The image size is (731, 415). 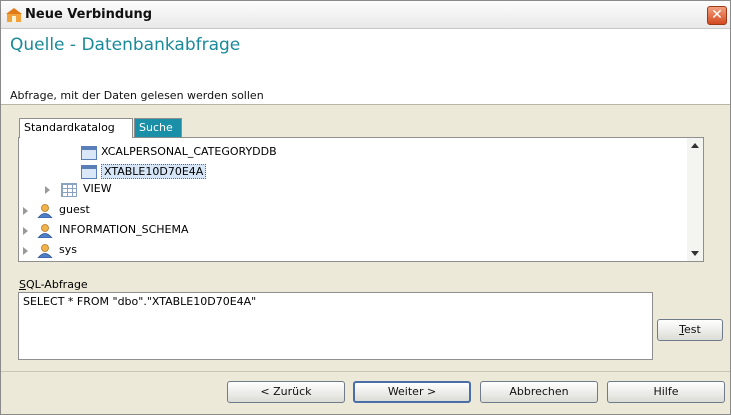 I want to click on tree-item-xtable10d70e4a: XTABLE10D70E4A, so click(x=231, y=172).